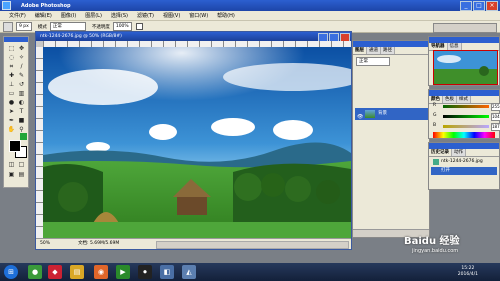  What do you see at coordinates (99, 243) in the screenshot?
I see `doc-size-info: 文档: 5.69M/5.69M` at bounding box center [99, 243].